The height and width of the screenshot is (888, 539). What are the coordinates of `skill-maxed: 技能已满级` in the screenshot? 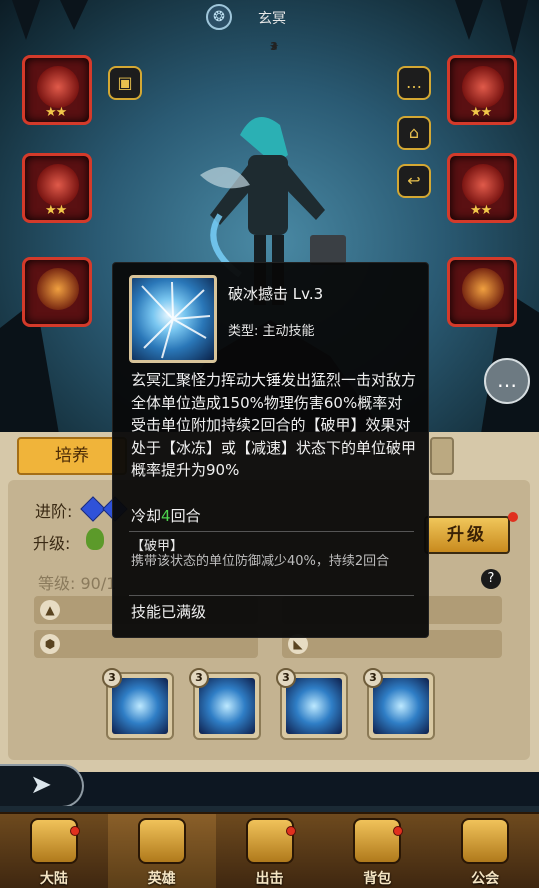 It's located at (169, 612).